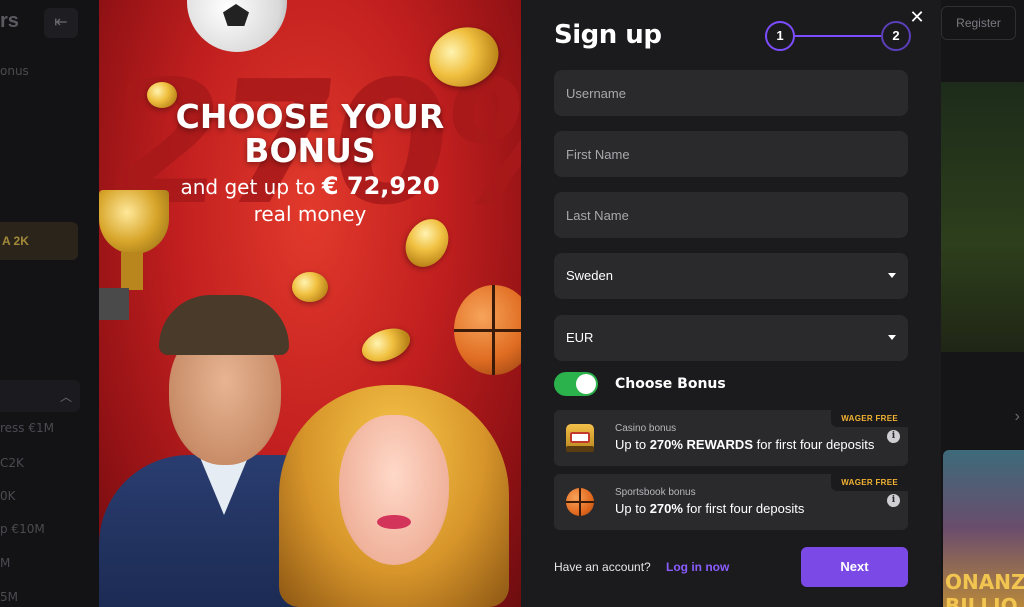  What do you see at coordinates (731, 338) in the screenshot?
I see `currency-select: EUR` at bounding box center [731, 338].